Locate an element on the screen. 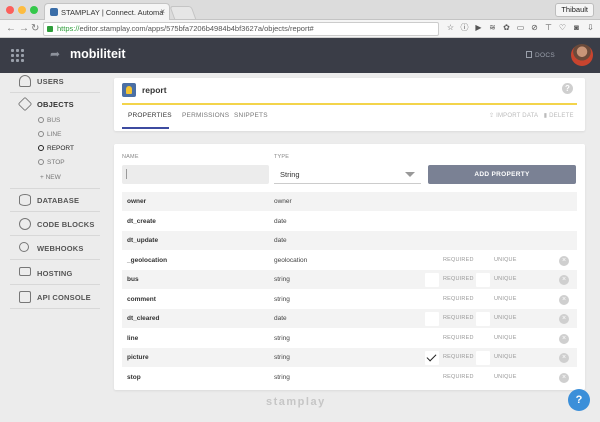 This screenshot has width=600, height=422. sidebar-item-webhooks: WEBHOOKS is located at coordinates (55, 250).